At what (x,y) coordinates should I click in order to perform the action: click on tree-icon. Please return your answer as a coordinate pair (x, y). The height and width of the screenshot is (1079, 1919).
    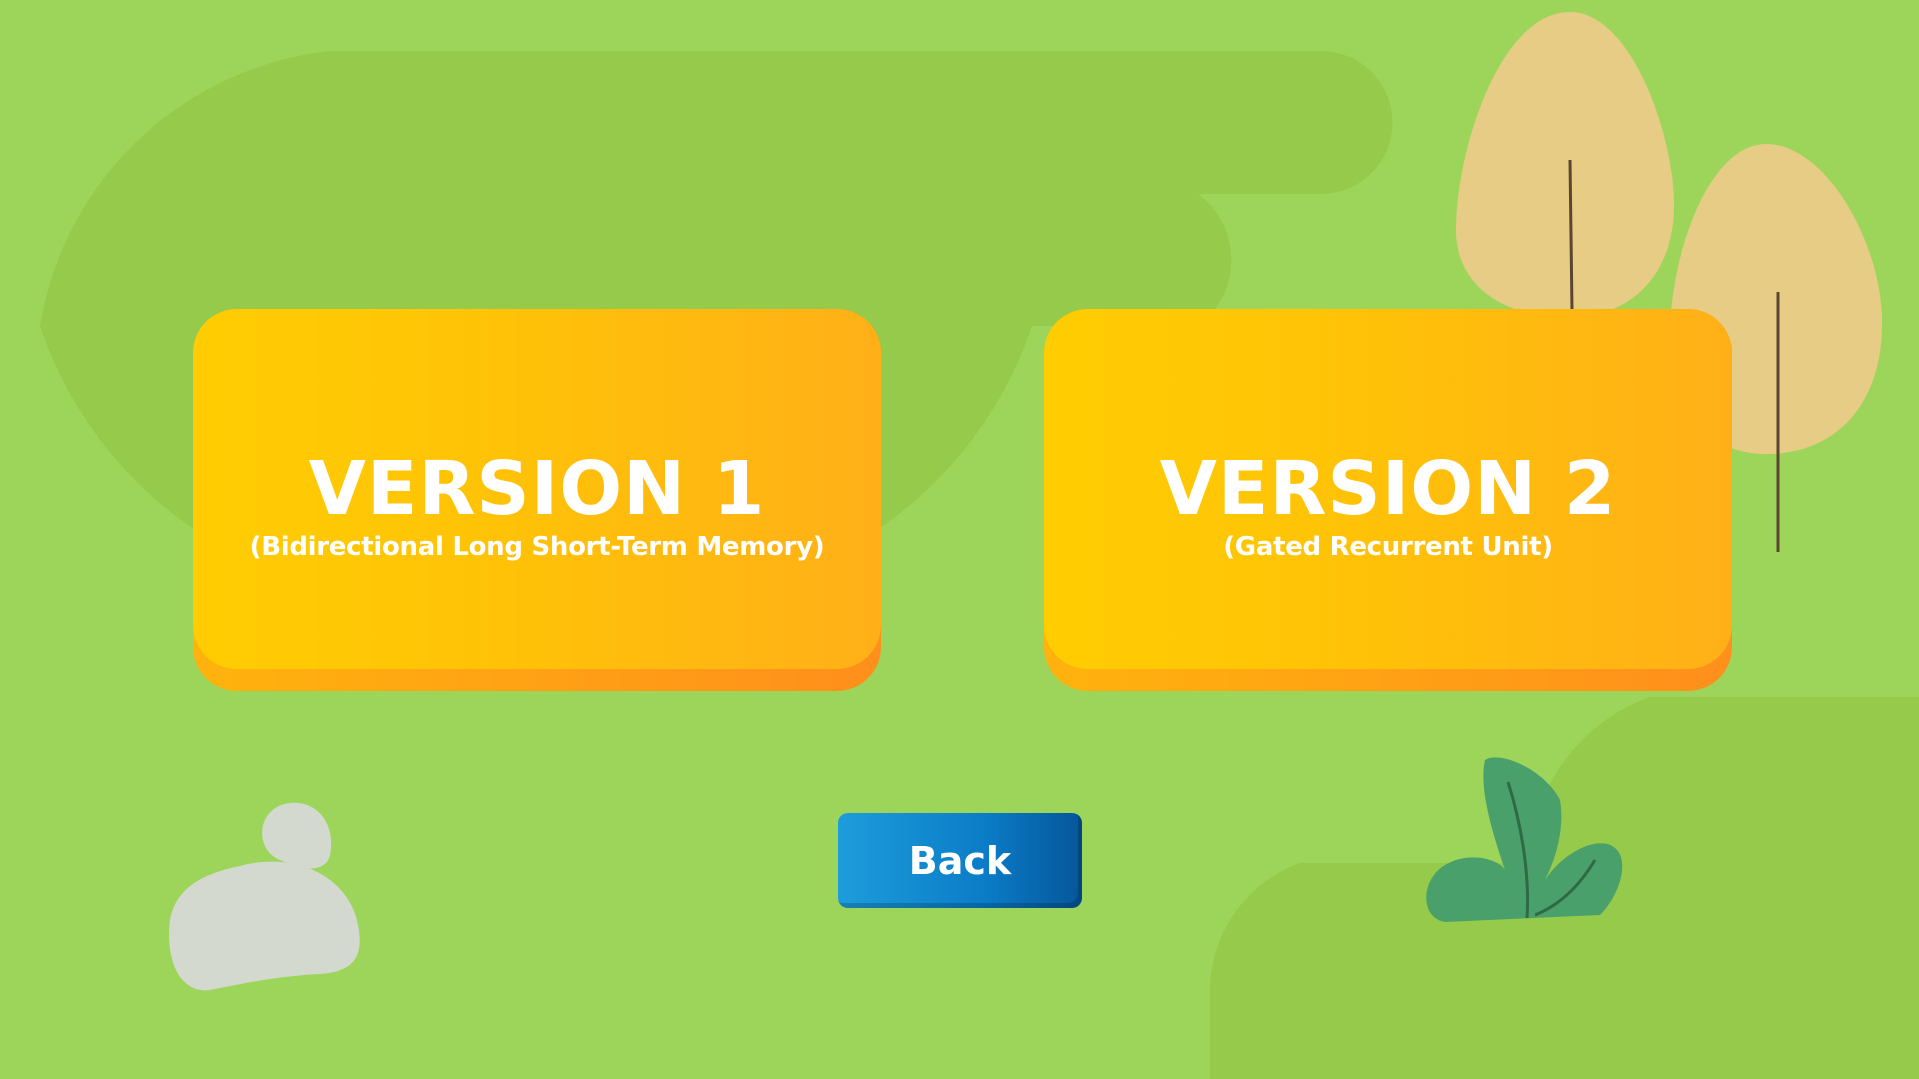
    Looking at the image, I should click on (1565, 165).